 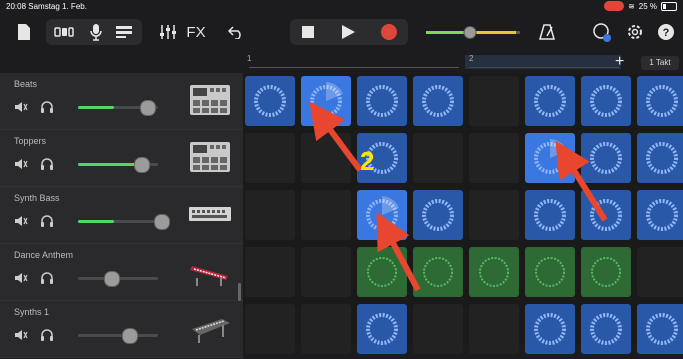 What do you see at coordinates (32, 312) in the screenshot?
I see `track-name: Synths 1` at bounding box center [32, 312].